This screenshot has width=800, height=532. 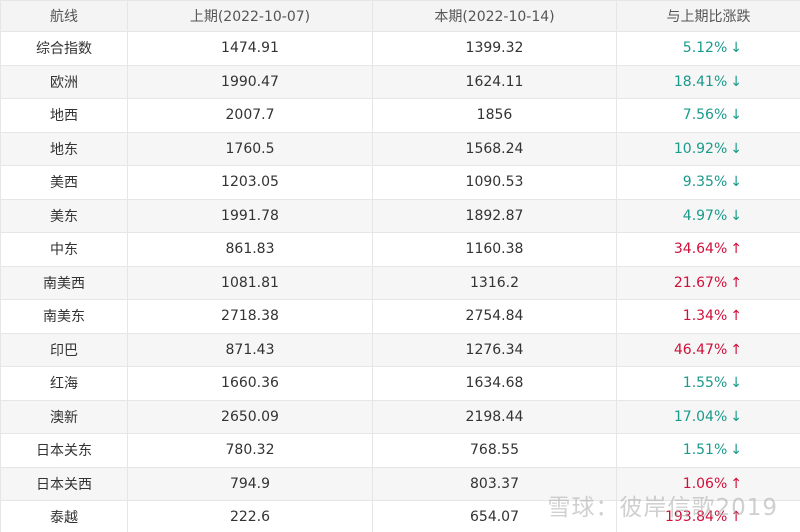 I want to click on table-row: 美西 1203.05 1090.53 9.35% ↓, so click(x=400, y=182).